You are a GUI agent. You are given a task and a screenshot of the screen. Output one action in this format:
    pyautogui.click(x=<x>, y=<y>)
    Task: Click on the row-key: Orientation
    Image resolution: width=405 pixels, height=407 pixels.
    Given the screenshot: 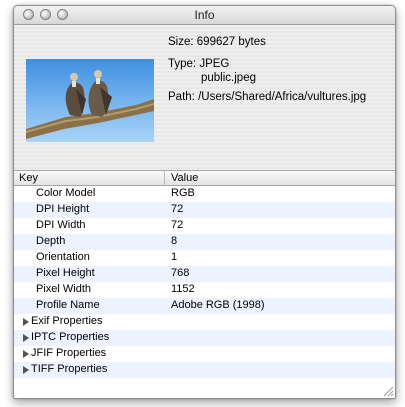 What is the action you would take?
    pyautogui.click(x=63, y=257)
    